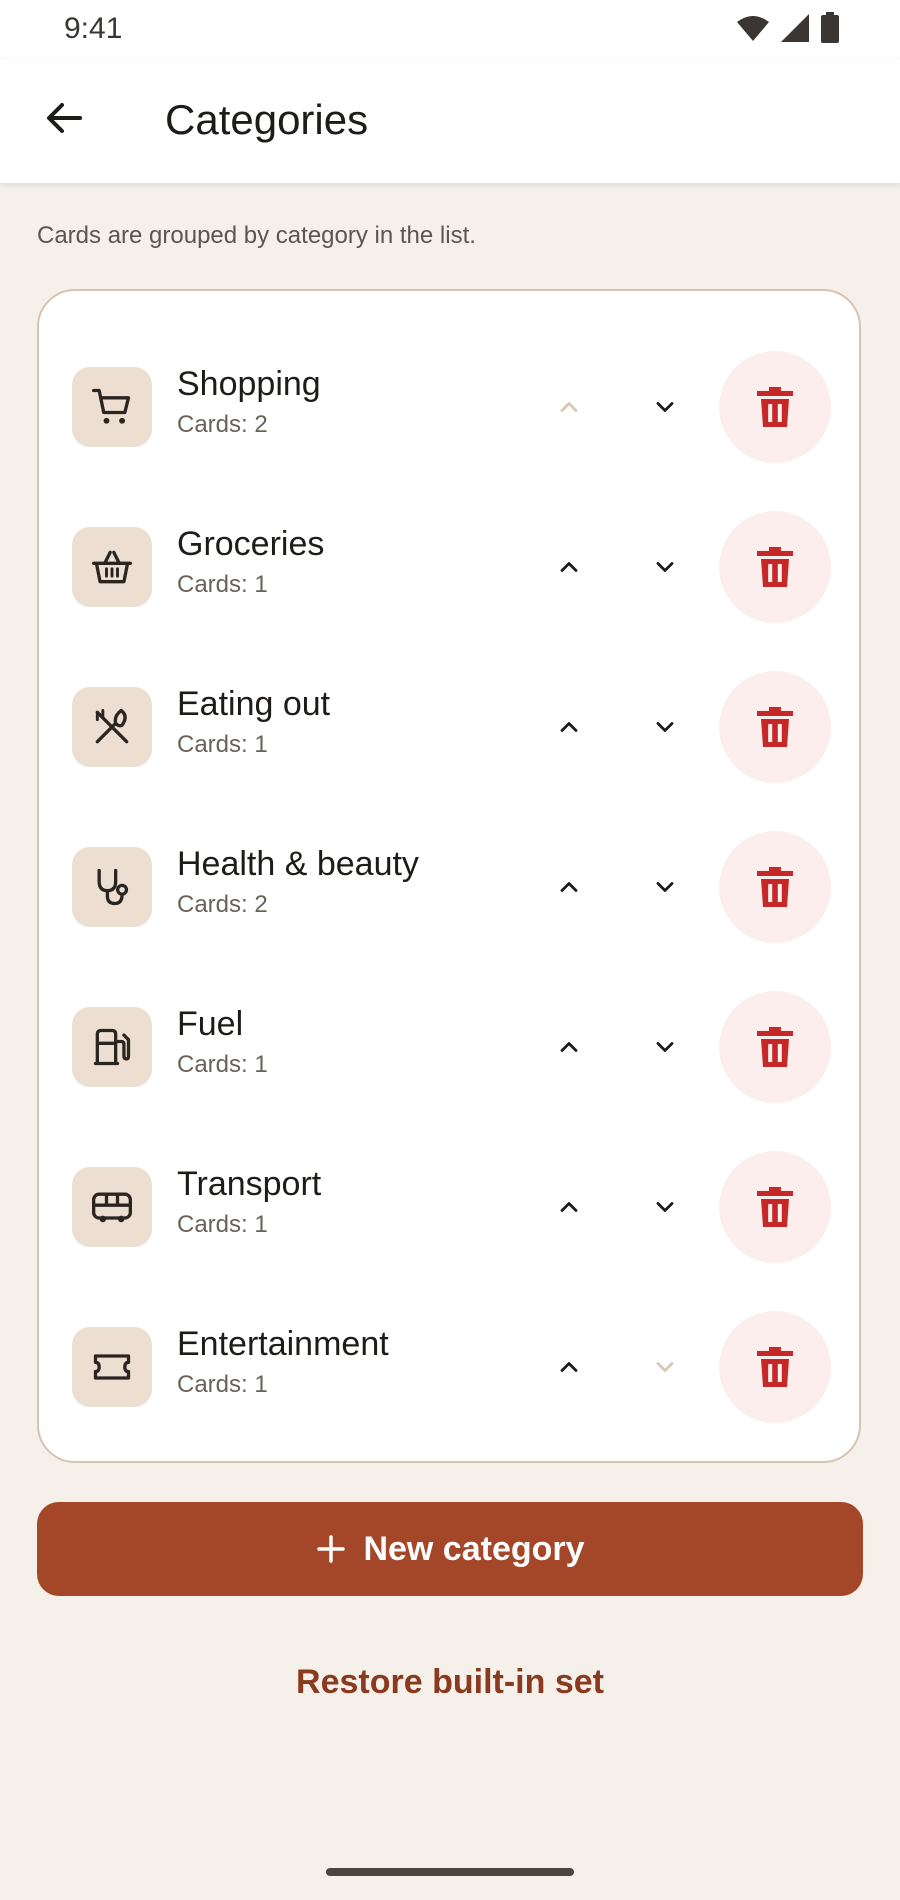 This screenshot has width=900, height=1900. What do you see at coordinates (93, 28) in the screenshot?
I see `status-time: 9:41` at bounding box center [93, 28].